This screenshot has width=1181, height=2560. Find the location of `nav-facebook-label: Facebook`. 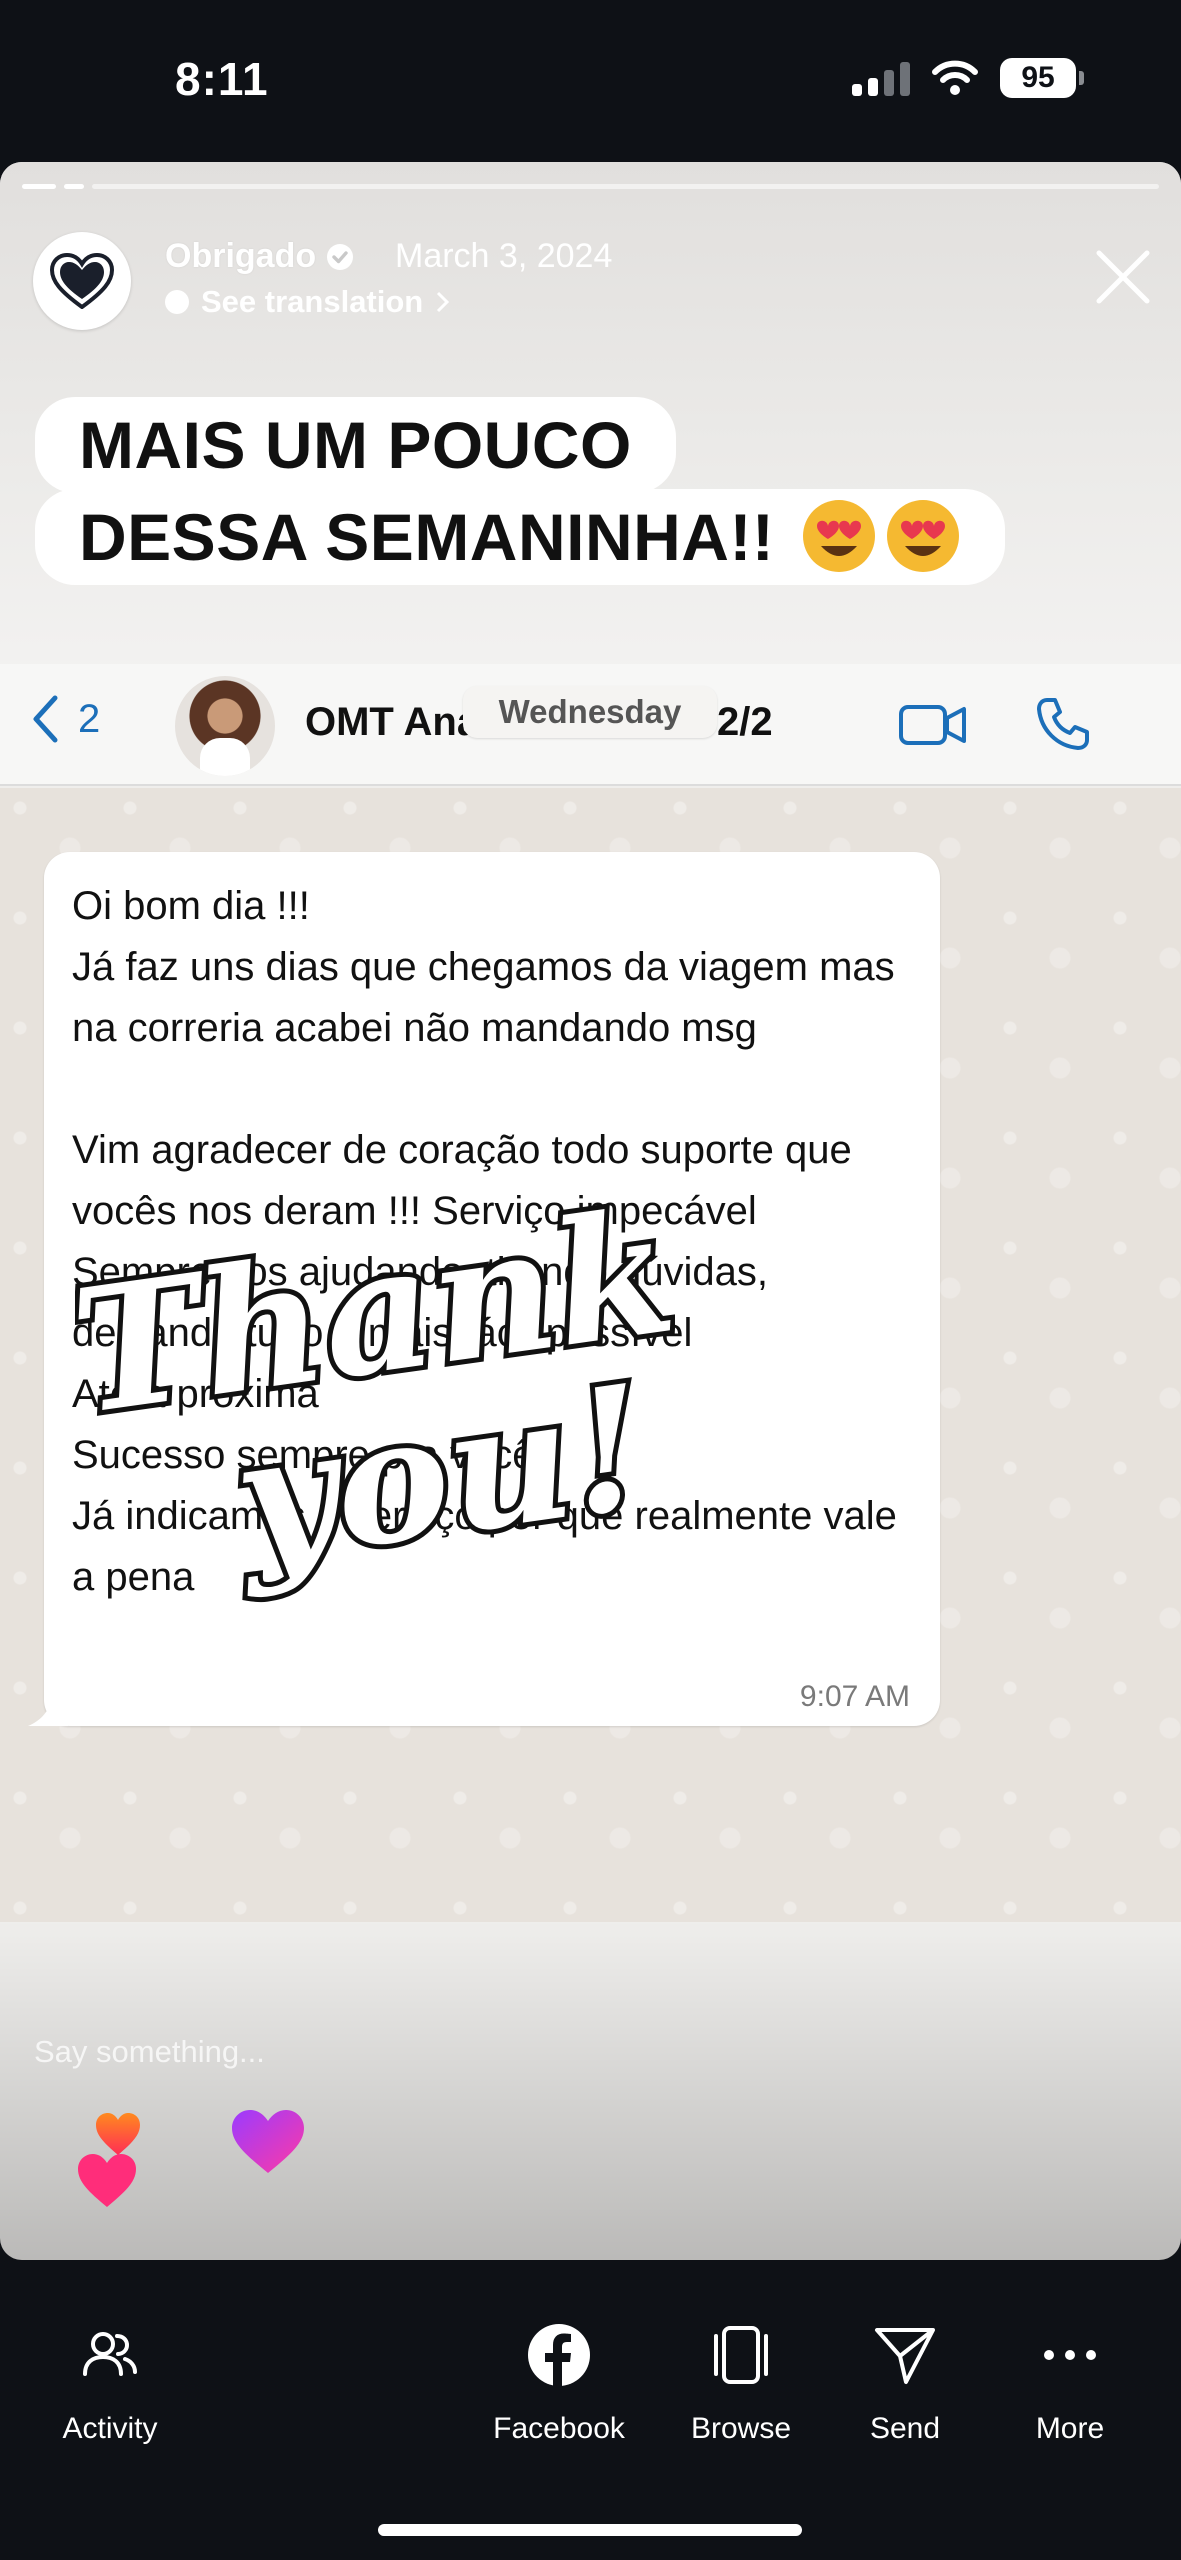

nav-facebook-label: Facebook is located at coordinates (559, 2428).